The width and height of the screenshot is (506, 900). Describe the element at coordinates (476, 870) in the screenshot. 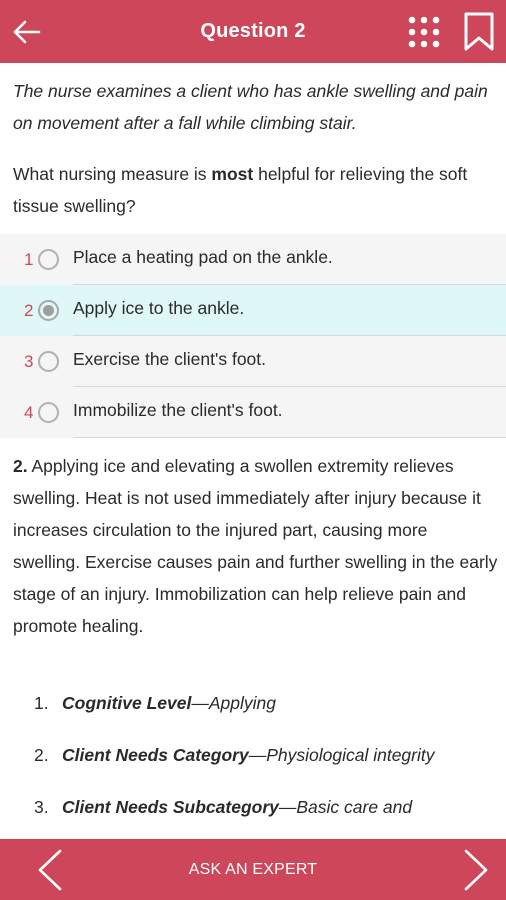

I see `chevron-right-icon` at that location.